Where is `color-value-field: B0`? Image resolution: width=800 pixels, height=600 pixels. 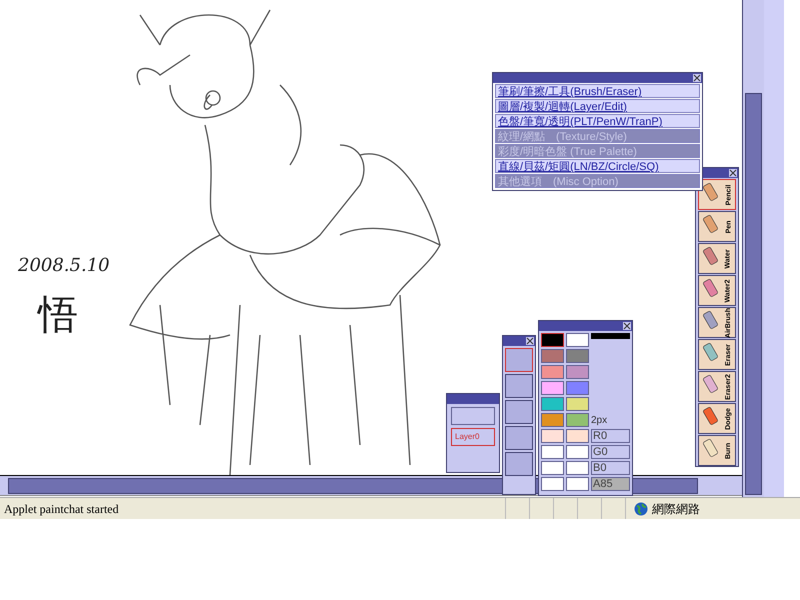
color-value-field: B0 is located at coordinates (610, 468).